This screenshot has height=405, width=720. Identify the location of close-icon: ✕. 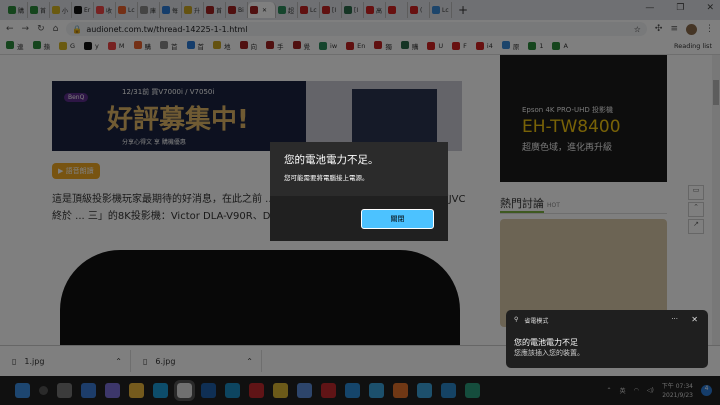
(694, 319).